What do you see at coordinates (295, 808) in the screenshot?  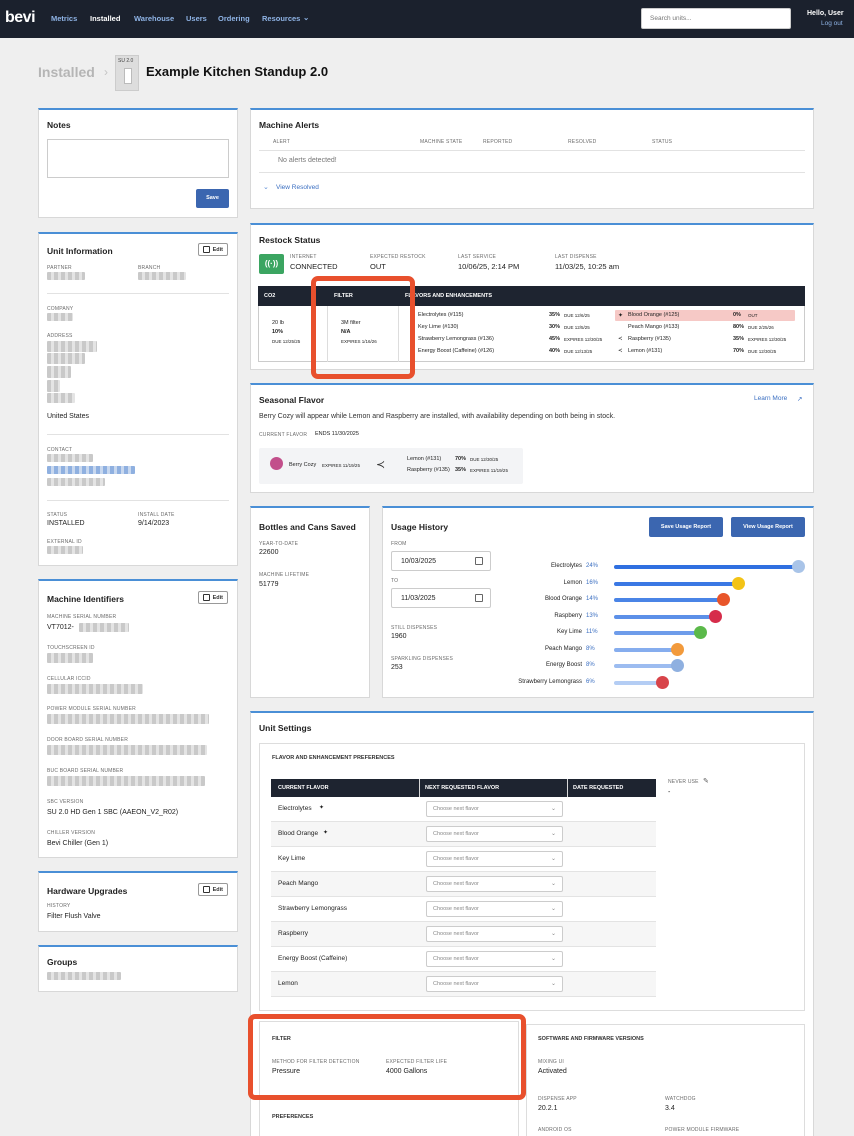 I see `current-flavor-cell: Electrolytes` at bounding box center [295, 808].